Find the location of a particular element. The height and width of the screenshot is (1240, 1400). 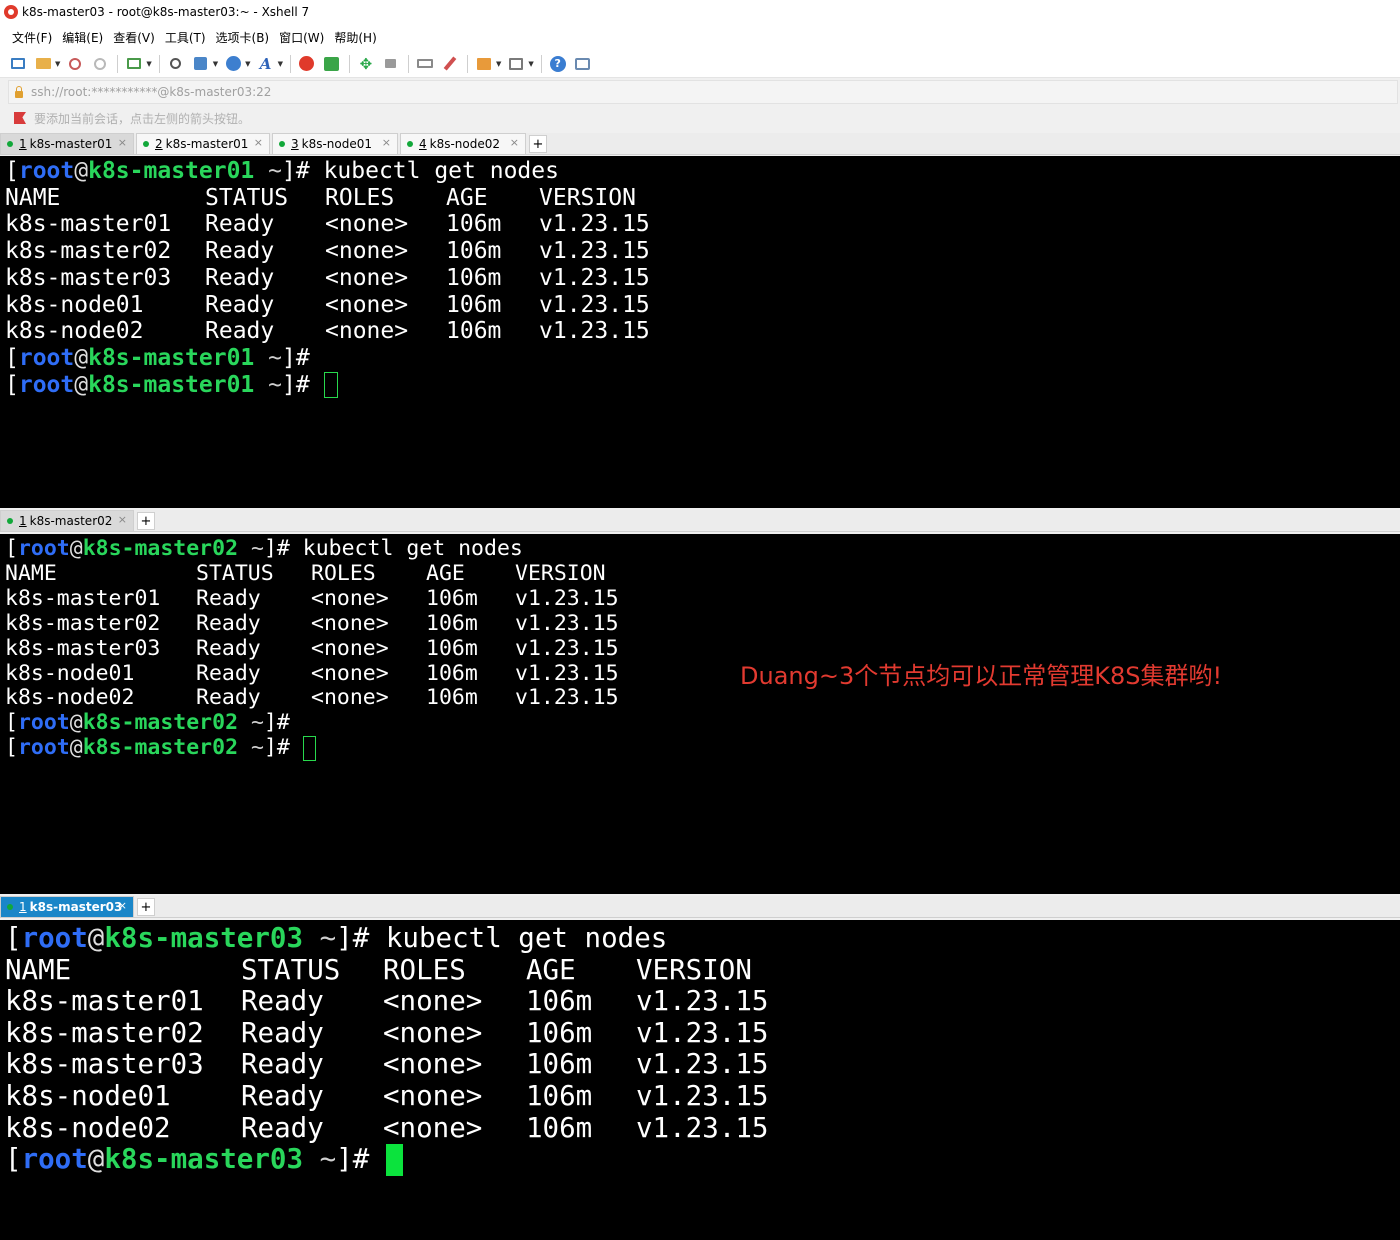

menu-help: 帮助(H) is located at coordinates (355, 37).